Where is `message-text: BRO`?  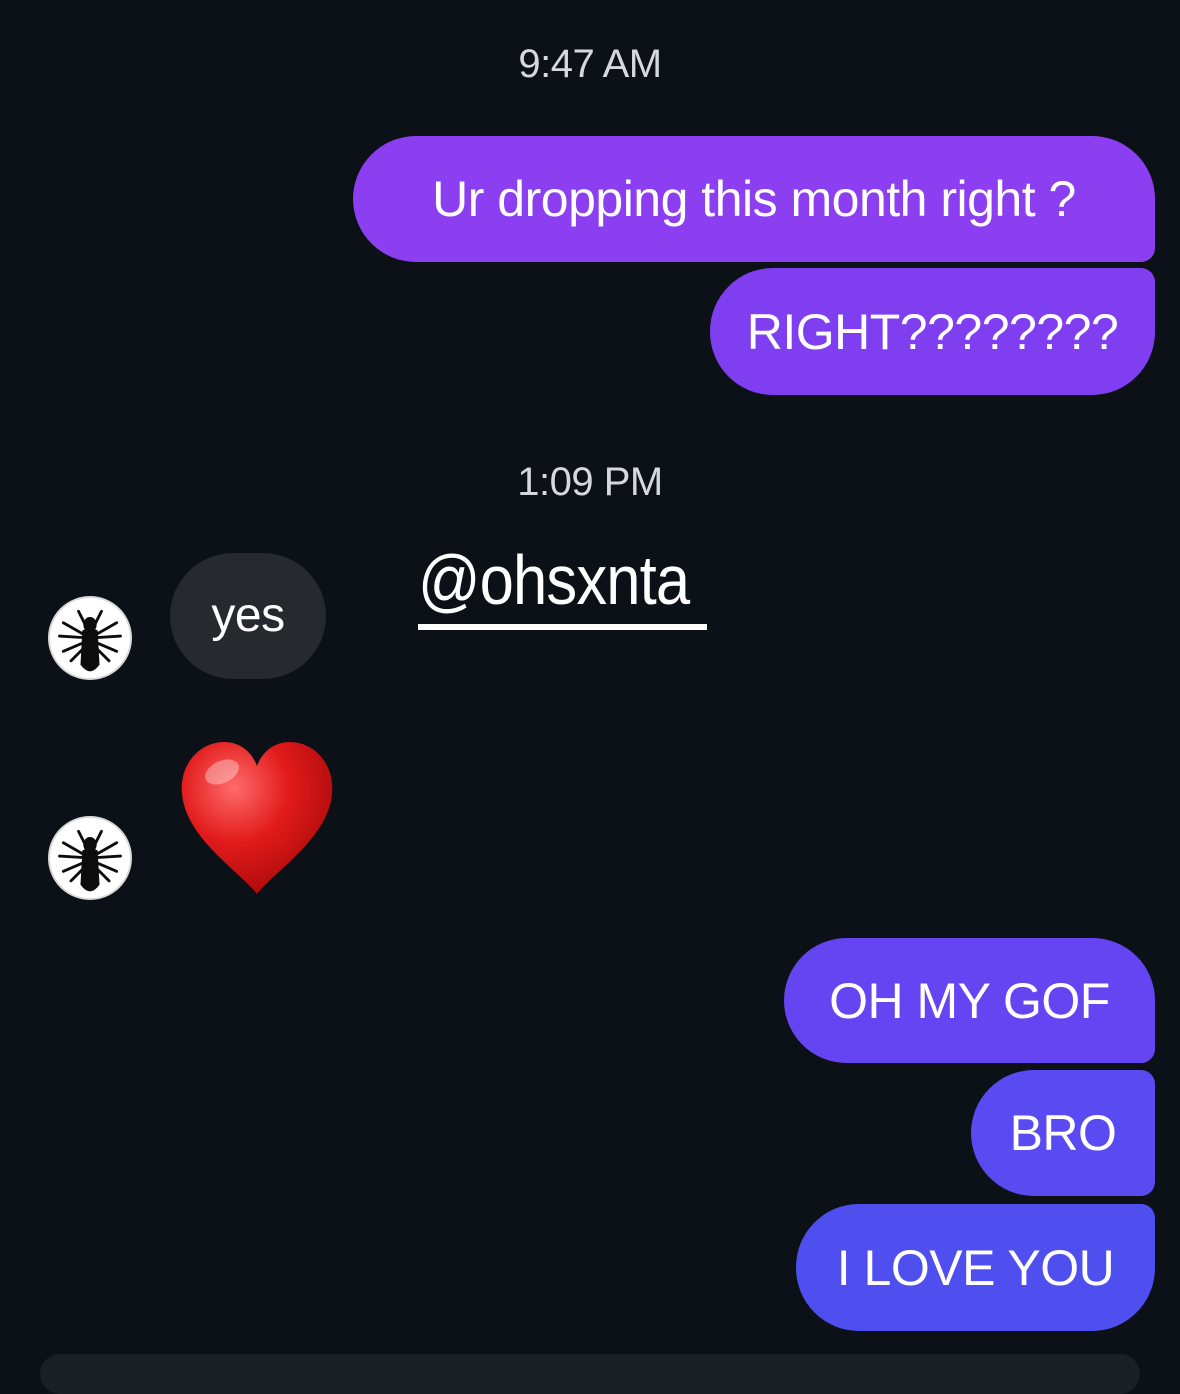
message-text: BRO is located at coordinates (1063, 1133).